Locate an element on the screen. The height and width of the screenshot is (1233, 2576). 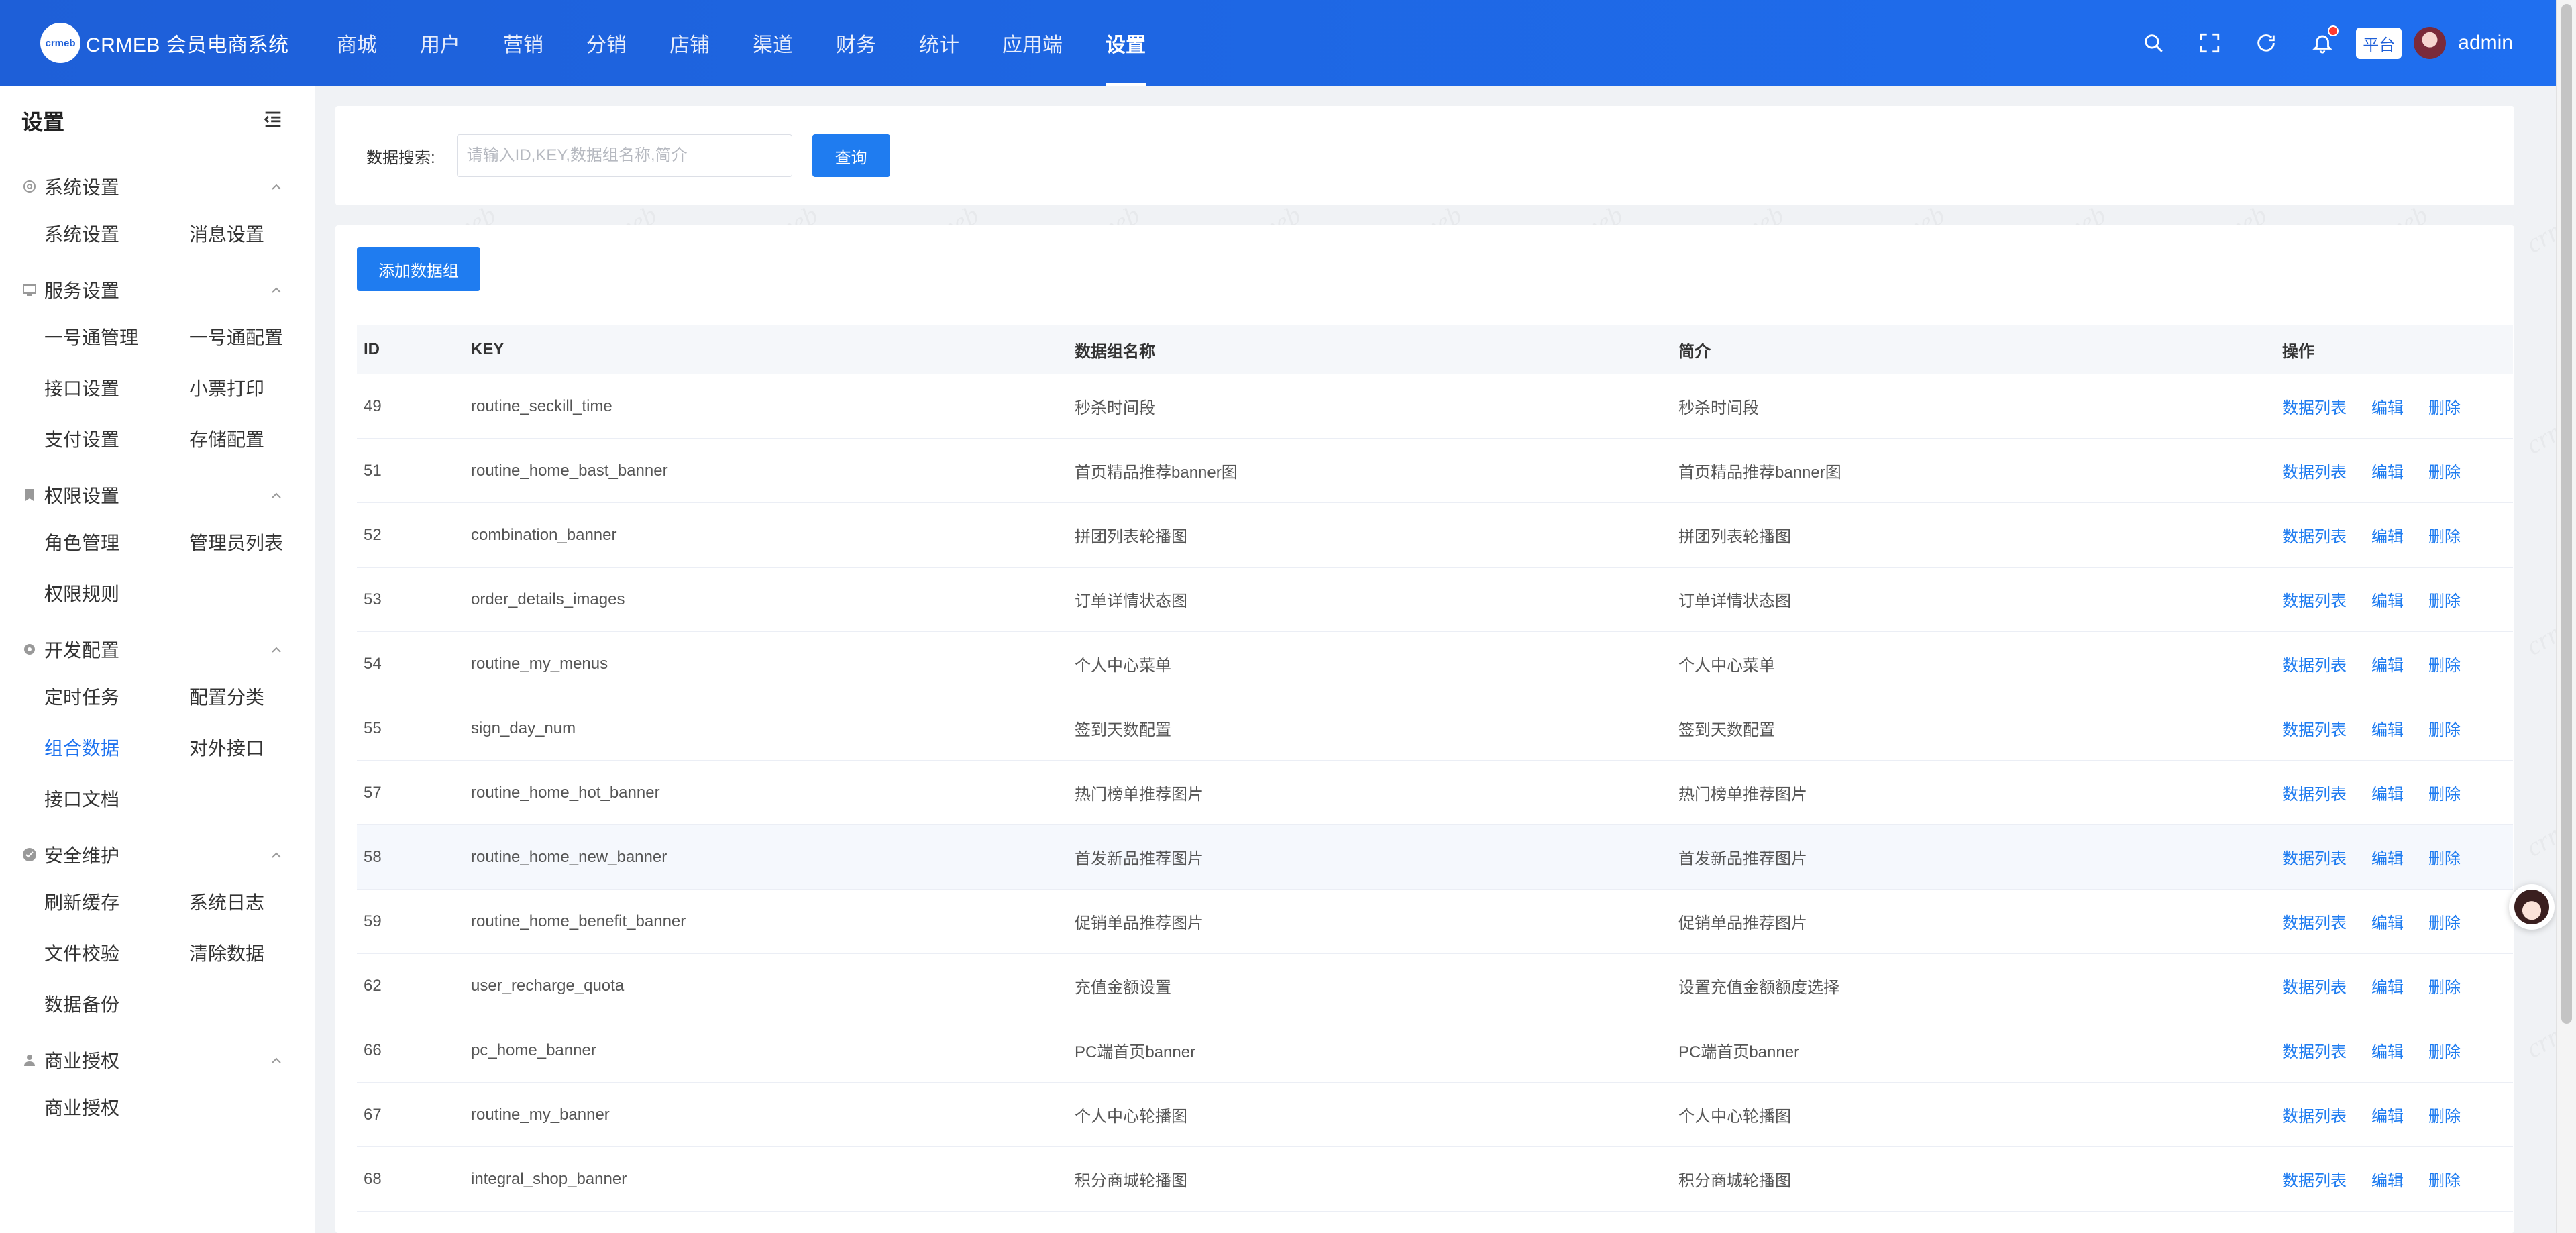
search-icon is located at coordinates (2153, 43).